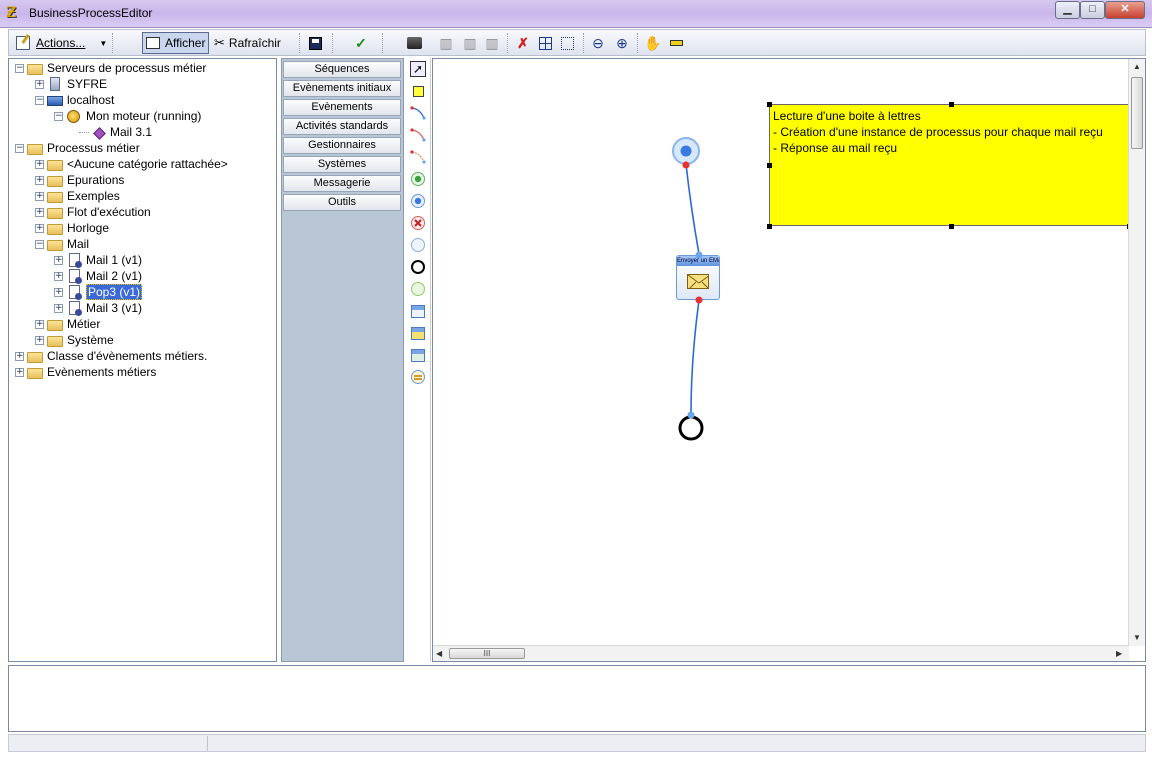 This screenshot has width=1152, height=758. I want to click on palette-standard-activities-button: Activités standards, so click(342, 126).